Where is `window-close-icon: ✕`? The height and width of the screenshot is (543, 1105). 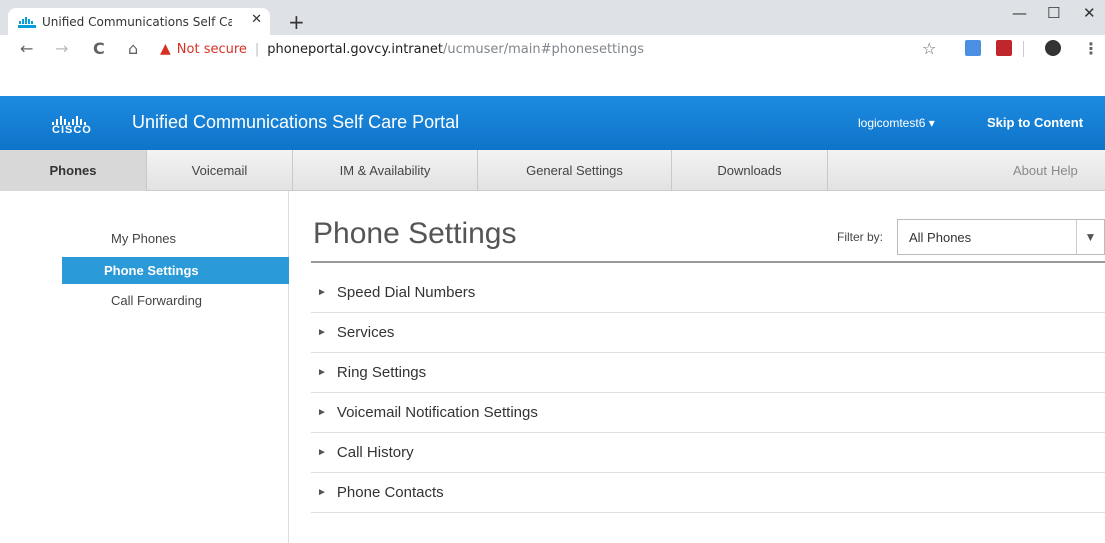
window-close-icon: ✕ is located at coordinates (1089, 13).